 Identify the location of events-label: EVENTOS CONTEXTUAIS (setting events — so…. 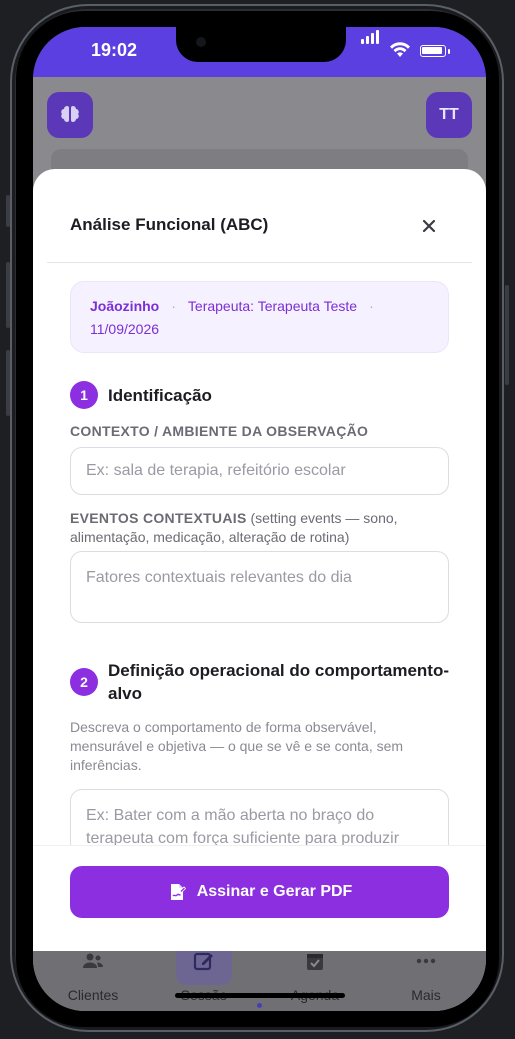
(260, 528).